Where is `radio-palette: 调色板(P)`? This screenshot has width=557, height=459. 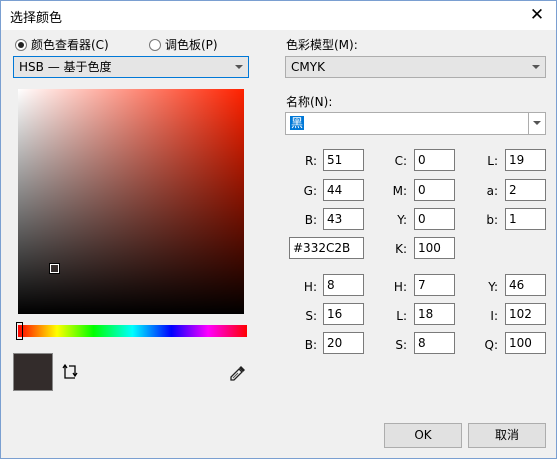 radio-palette: 调色板(P) is located at coordinates (183, 44).